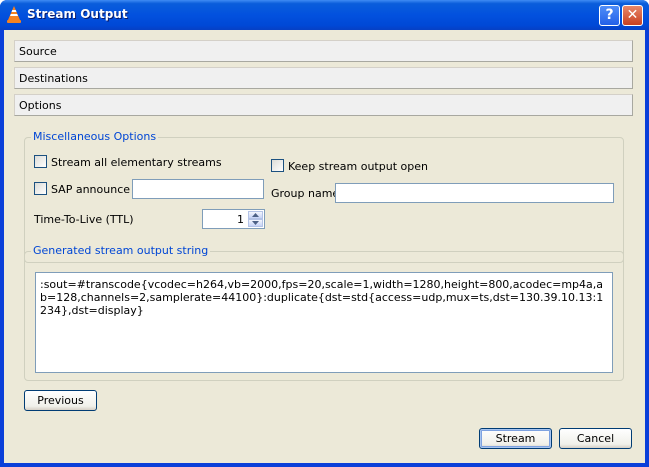  What do you see at coordinates (40, 188) in the screenshot?
I see `sap-announce-checkbox` at bounding box center [40, 188].